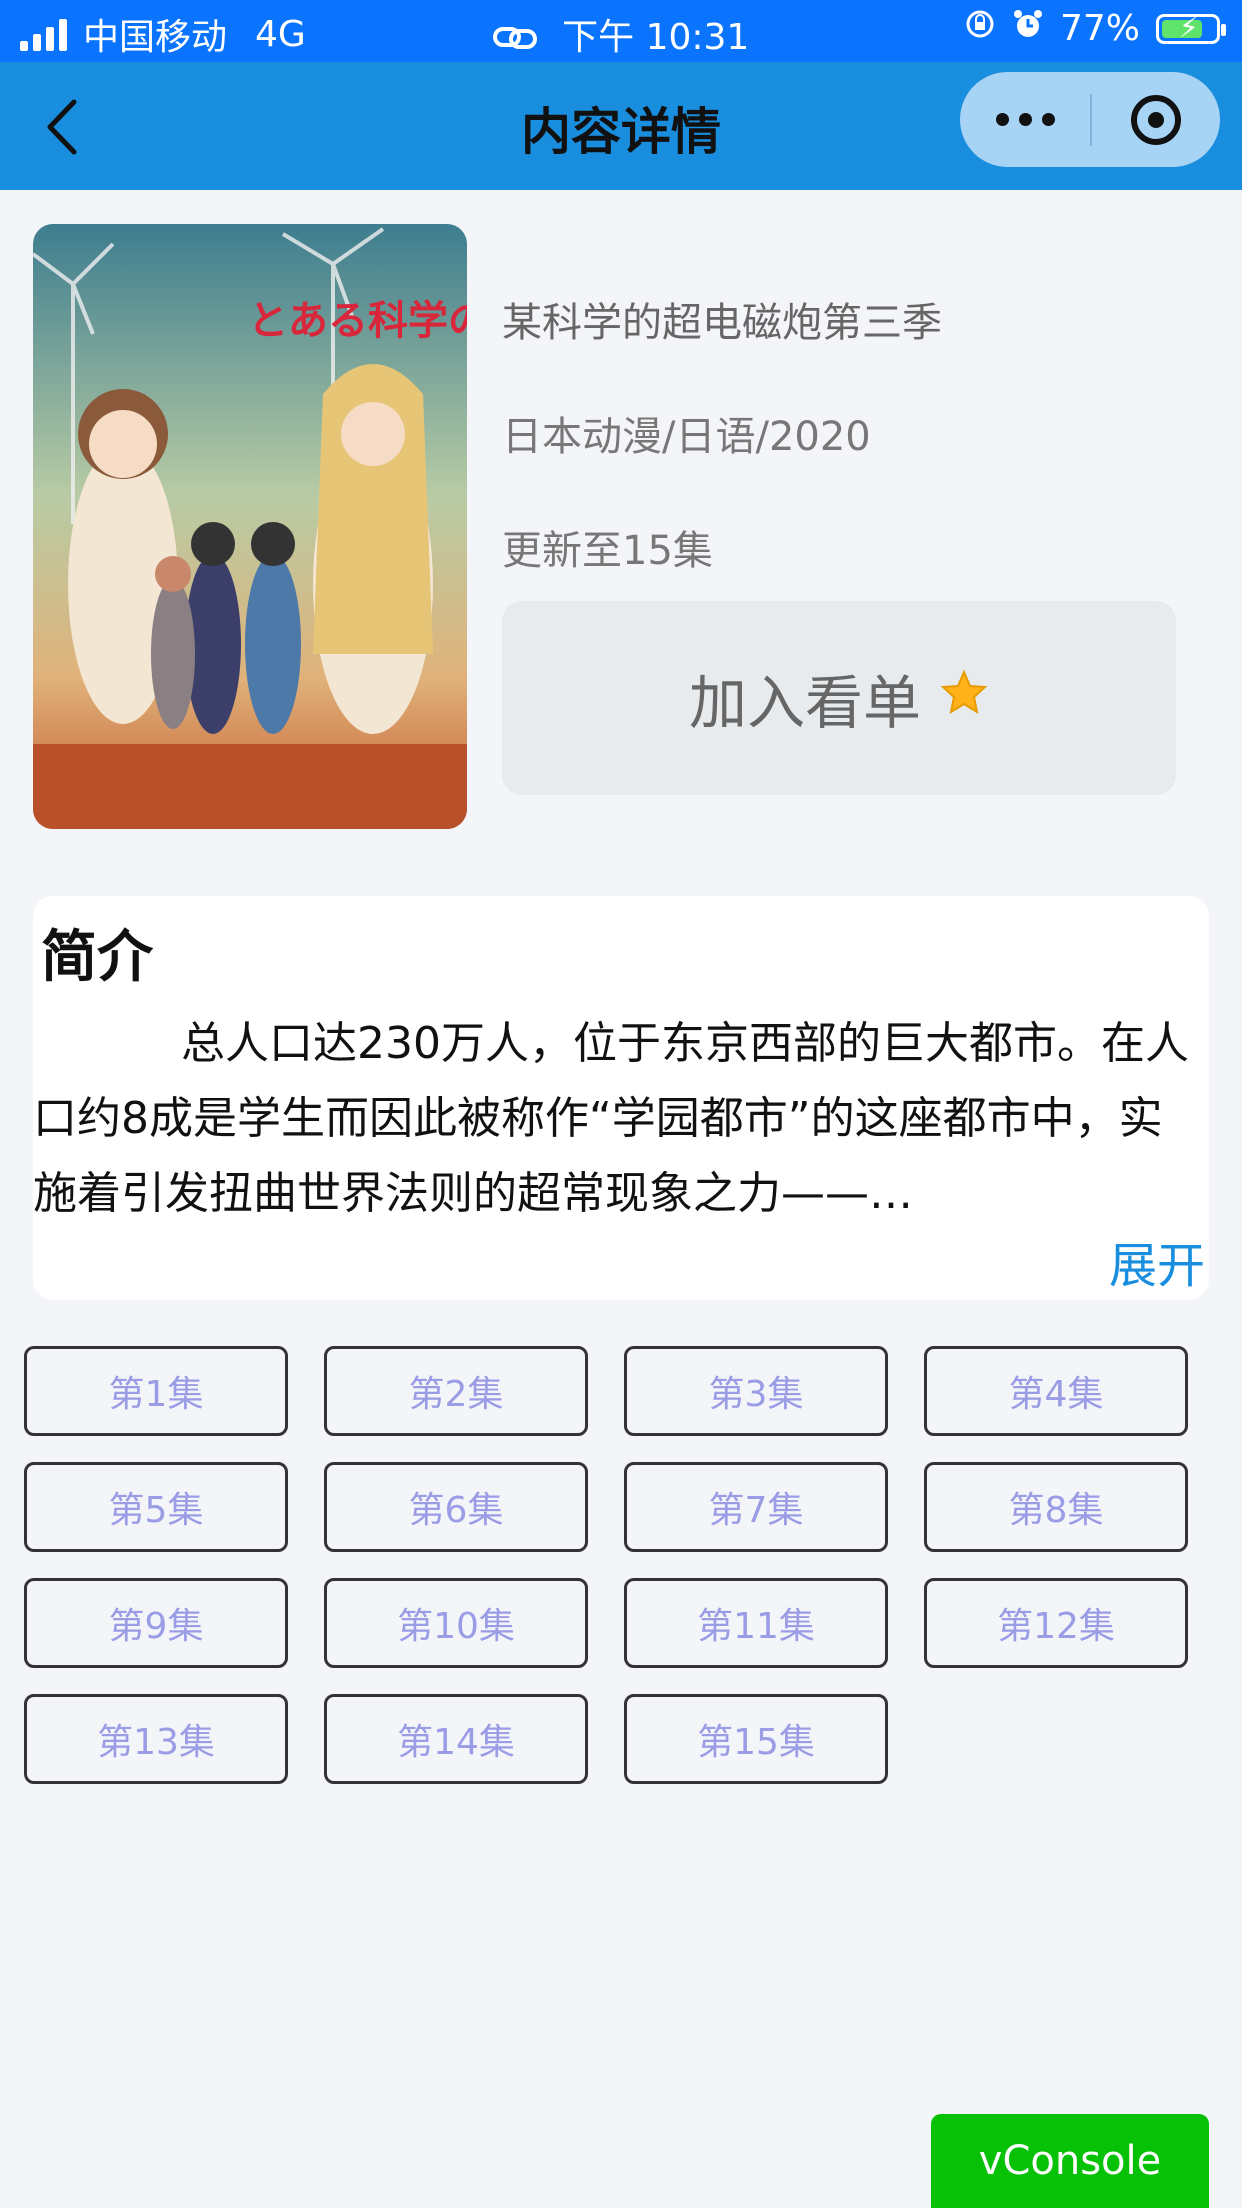  I want to click on mini-program-capsule, so click(1090, 119).